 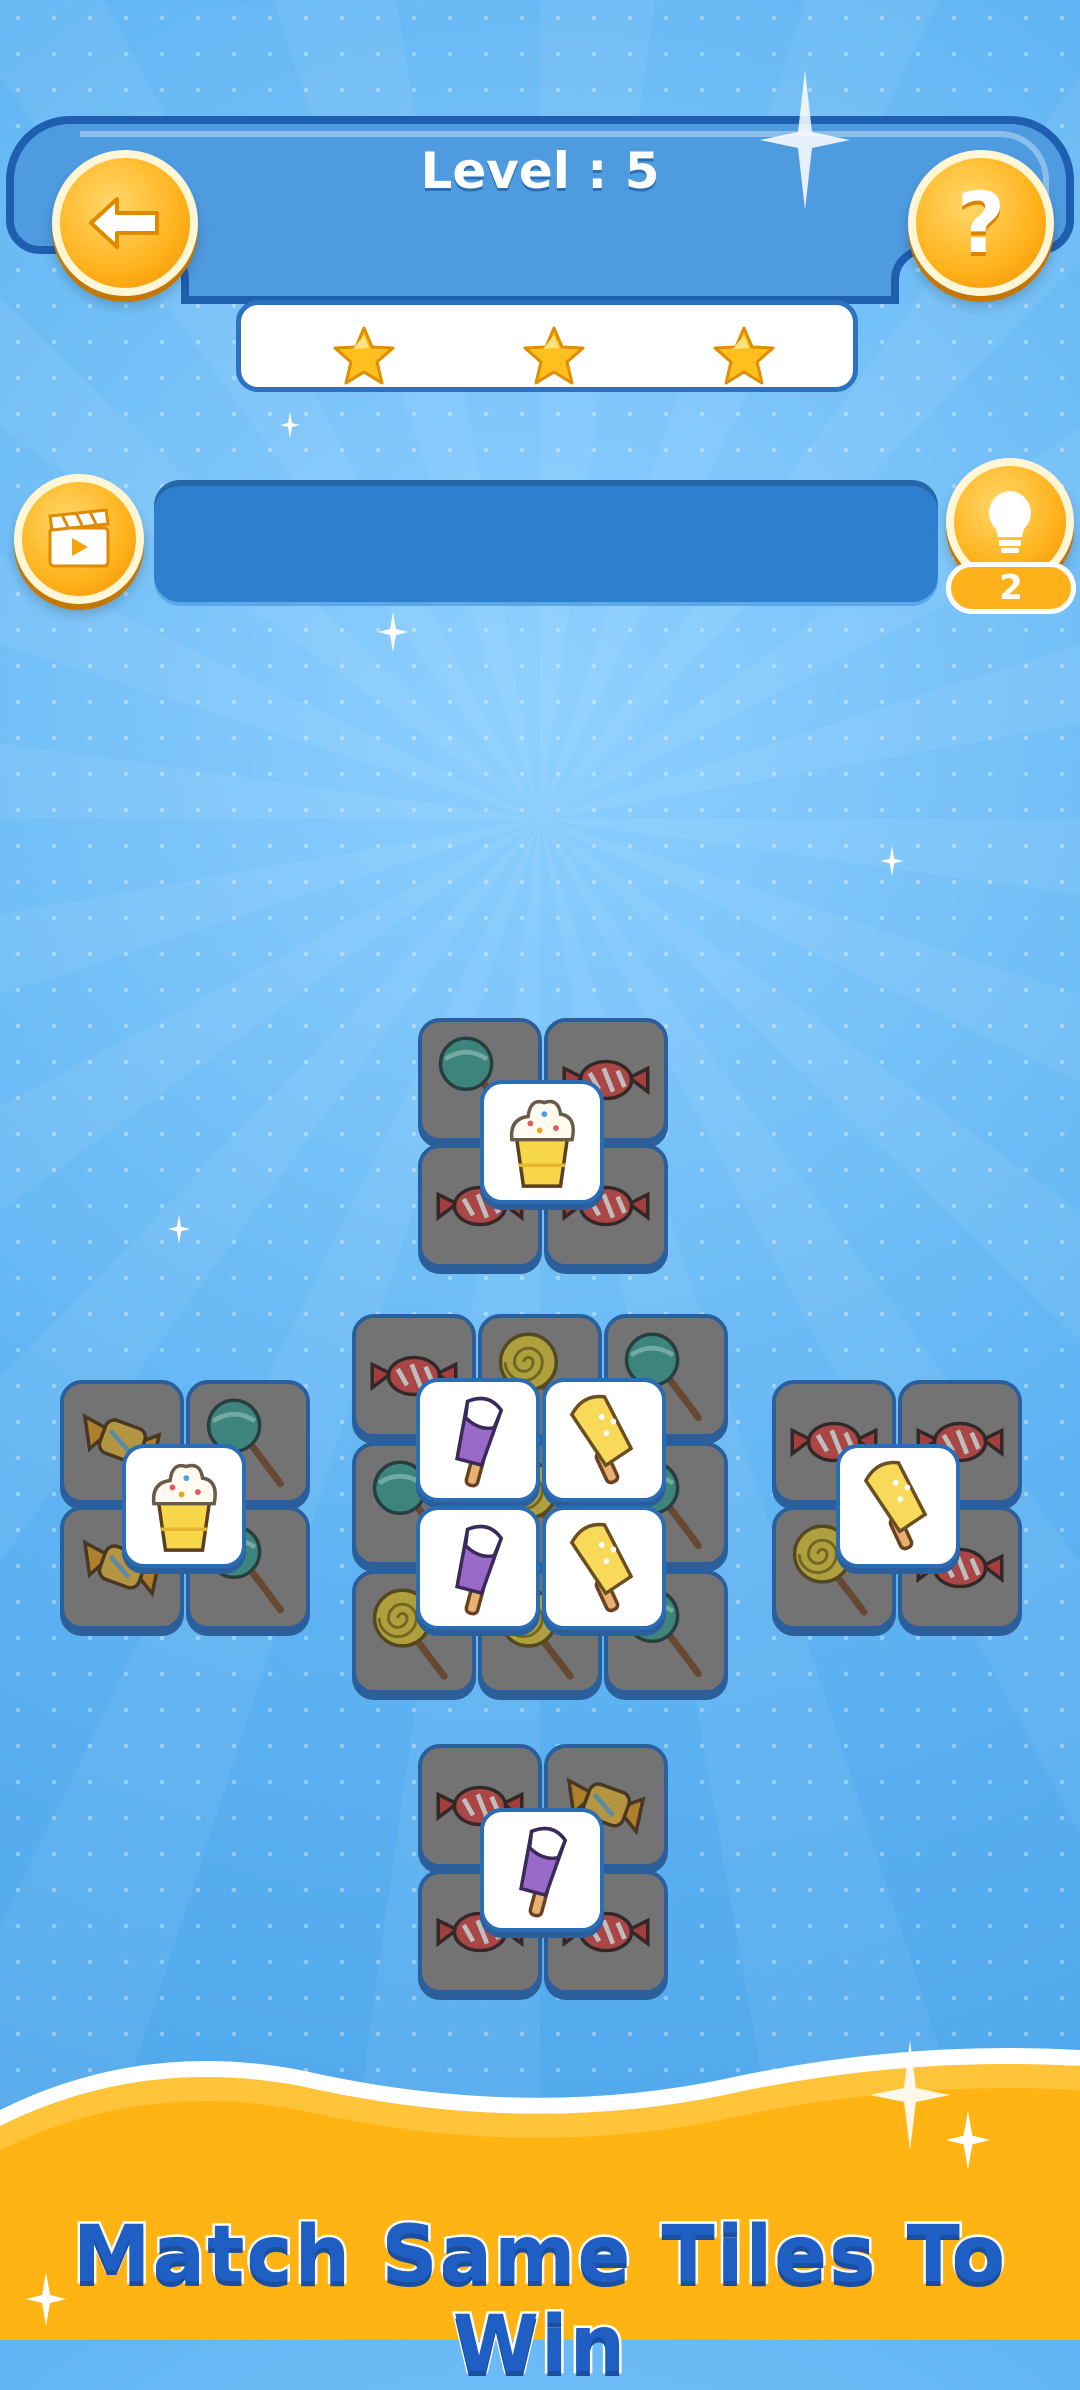 What do you see at coordinates (546, 541) in the screenshot?
I see `tile-slot-bar` at bounding box center [546, 541].